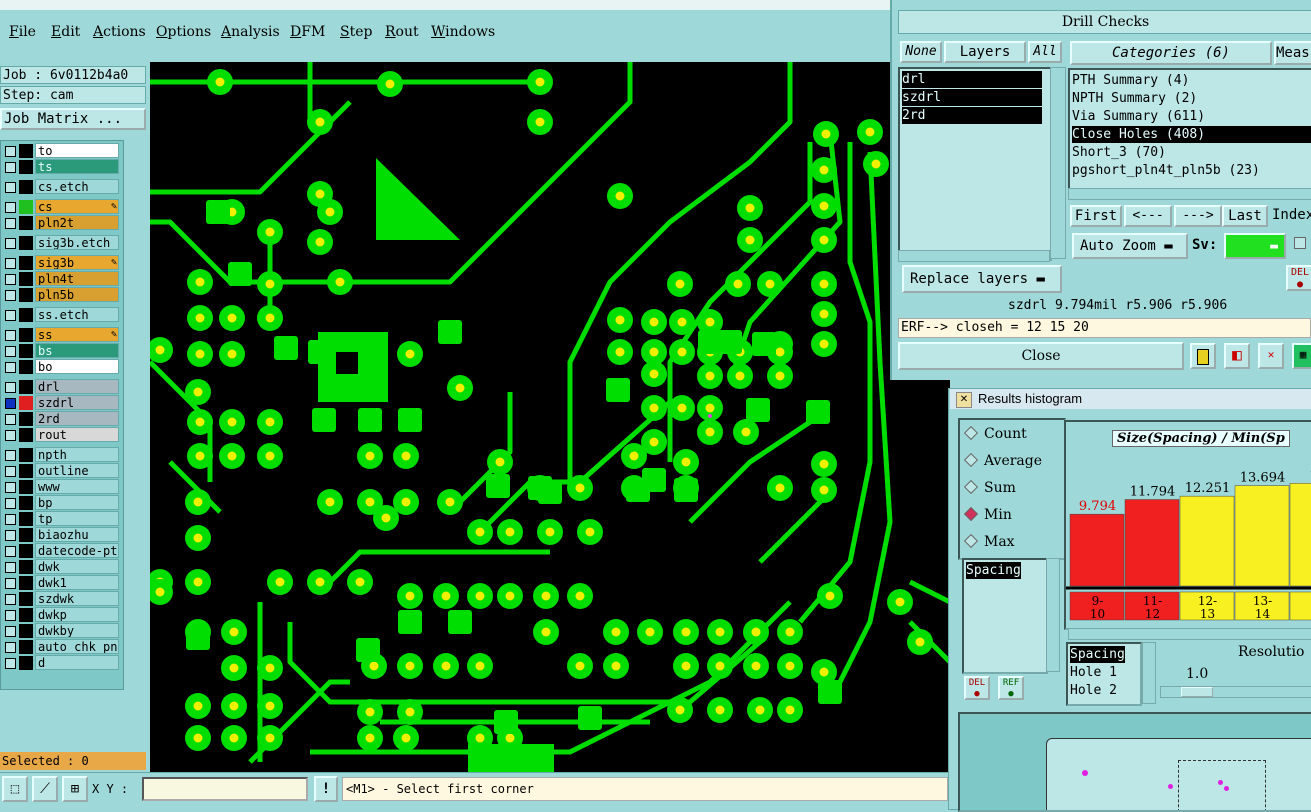 This screenshot has height=812, width=1311. Describe the element at coordinates (1203, 356) in the screenshot. I see `highlight-icon` at that location.